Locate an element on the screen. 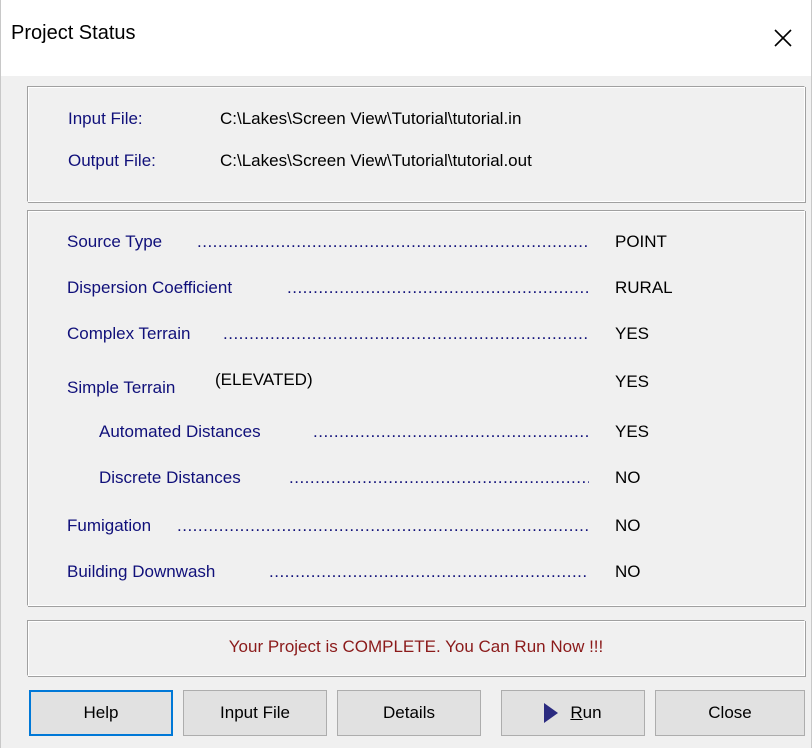 The height and width of the screenshot is (748, 812). input-file-button-label: Input File is located at coordinates (255, 712).